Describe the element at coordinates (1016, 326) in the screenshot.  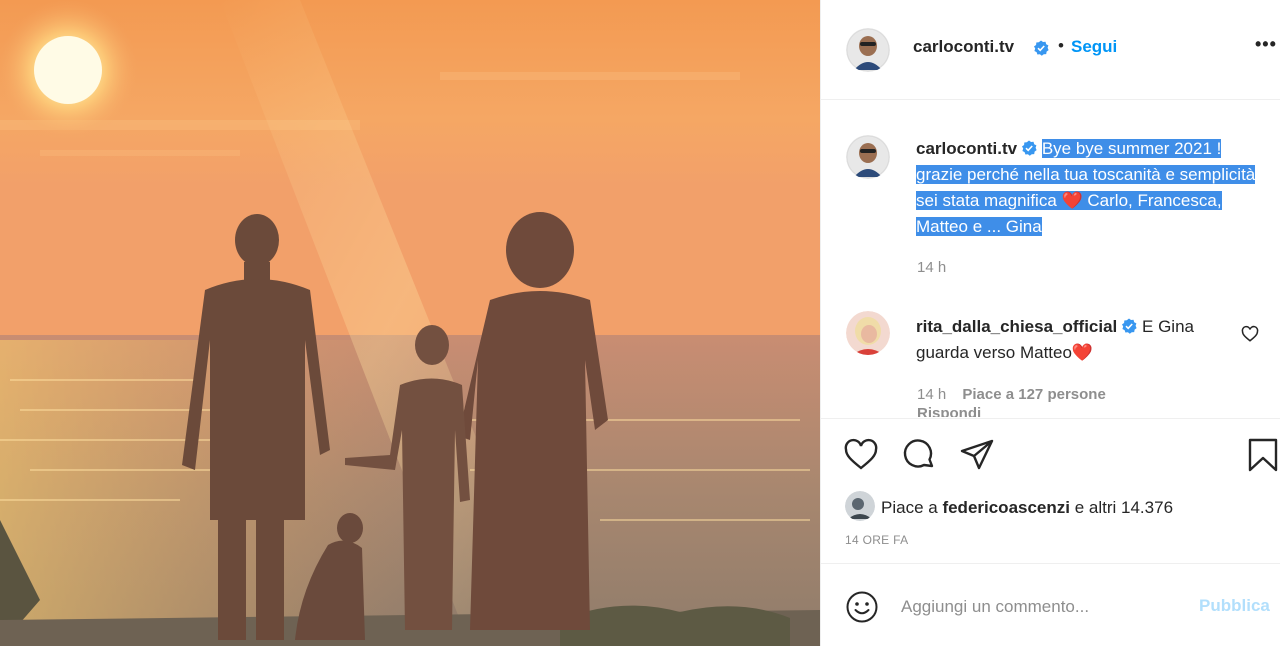
I see `commenter-username: rita_dalla_chiesa_official` at that location.